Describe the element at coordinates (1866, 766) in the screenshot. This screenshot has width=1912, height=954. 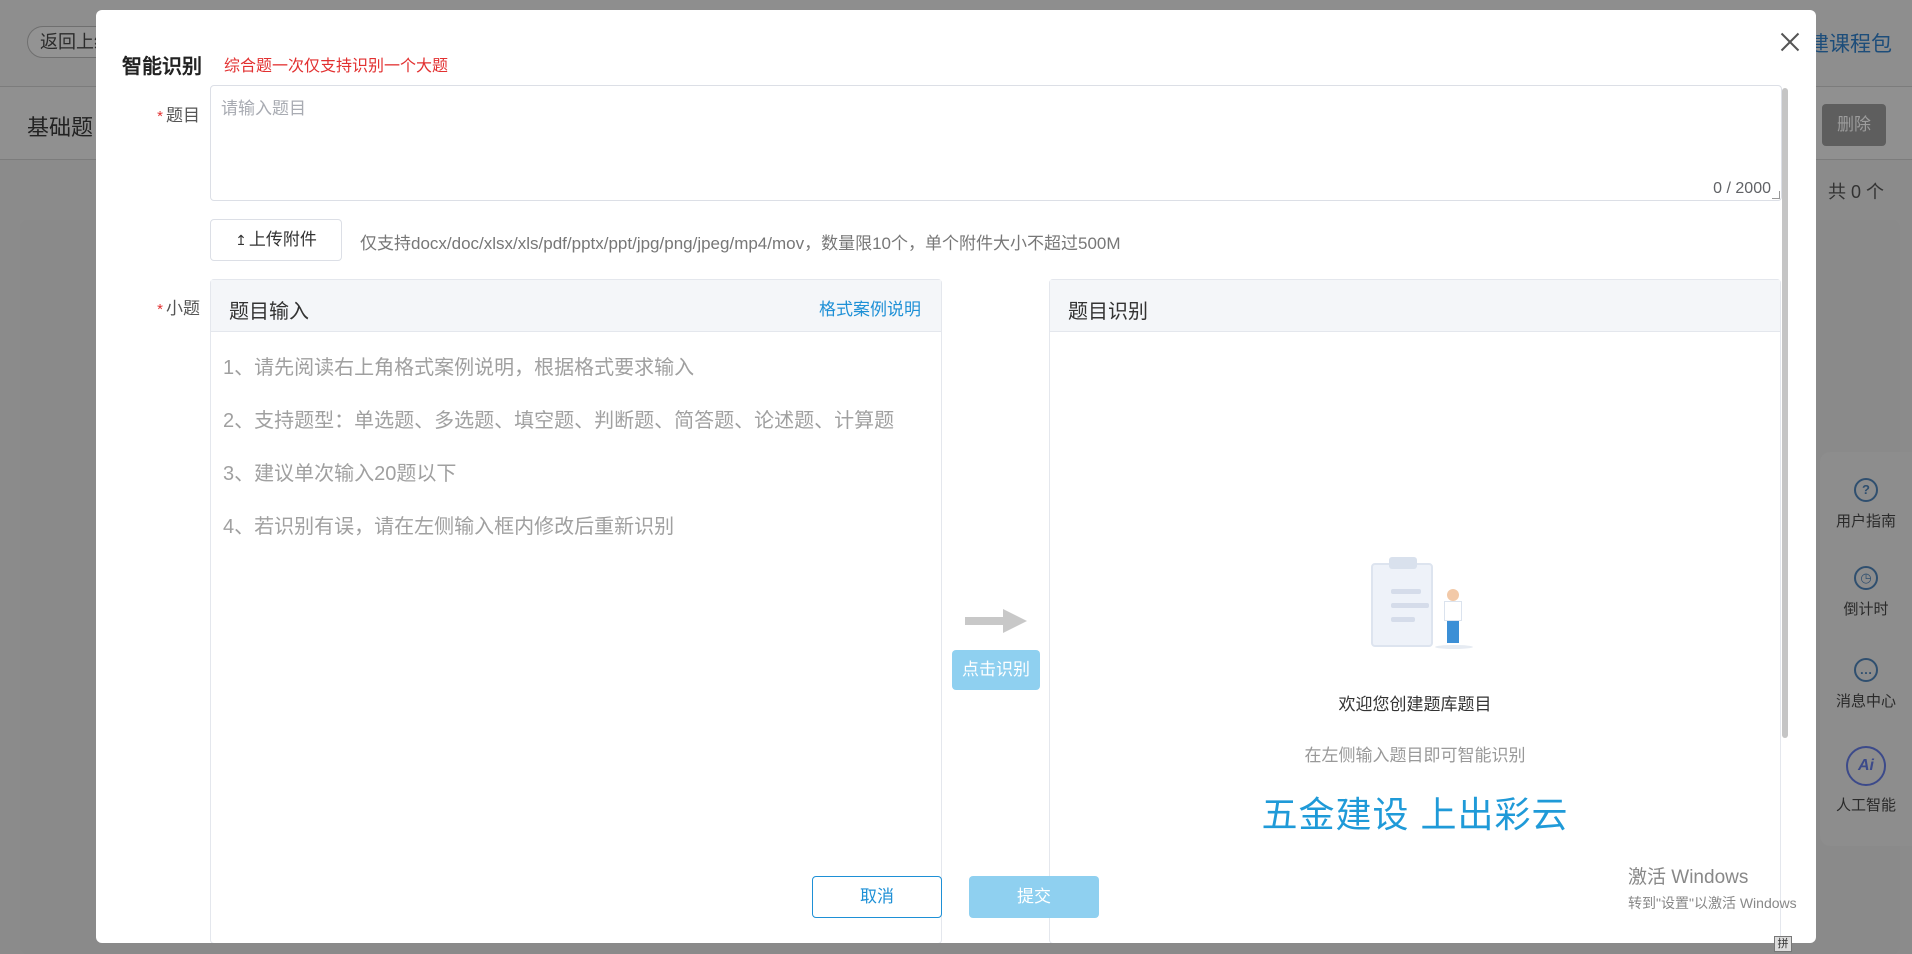
I see `ai-badge-icon: Ai` at that location.